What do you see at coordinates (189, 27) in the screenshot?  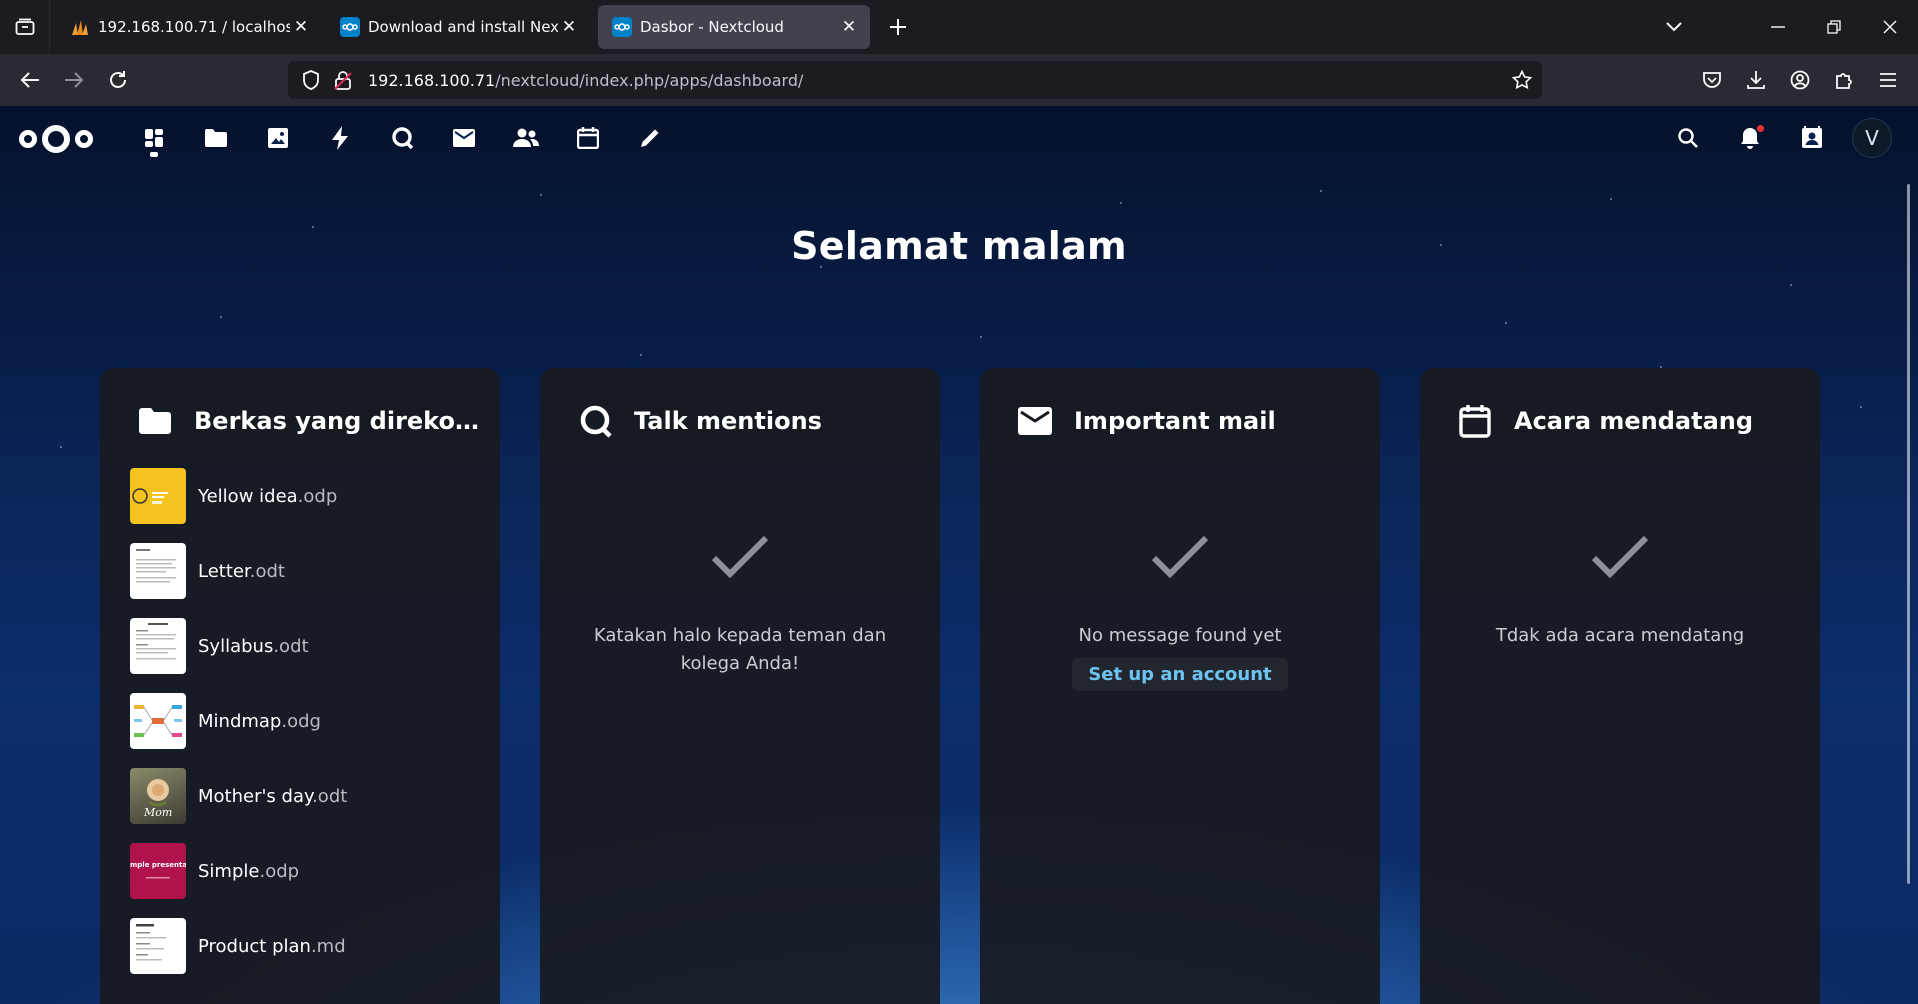 I see `browser-tab-phpmyadmin: 192.168.100.71 / localhost / db_ ✕` at bounding box center [189, 27].